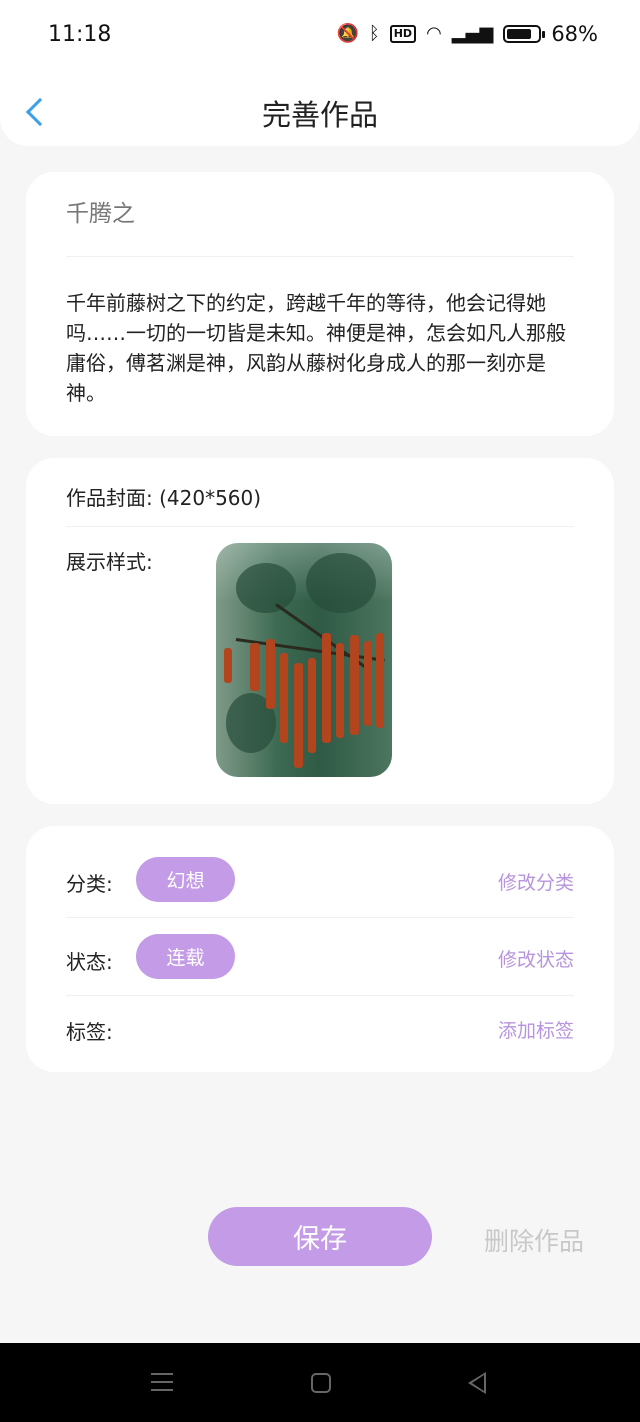 This screenshot has width=640, height=1422. Describe the element at coordinates (320, 73) in the screenshot. I see `header-bar: 11:18 🔕 ᛒ HD ◠ ▂▄▆ 68% 完善作品` at that location.